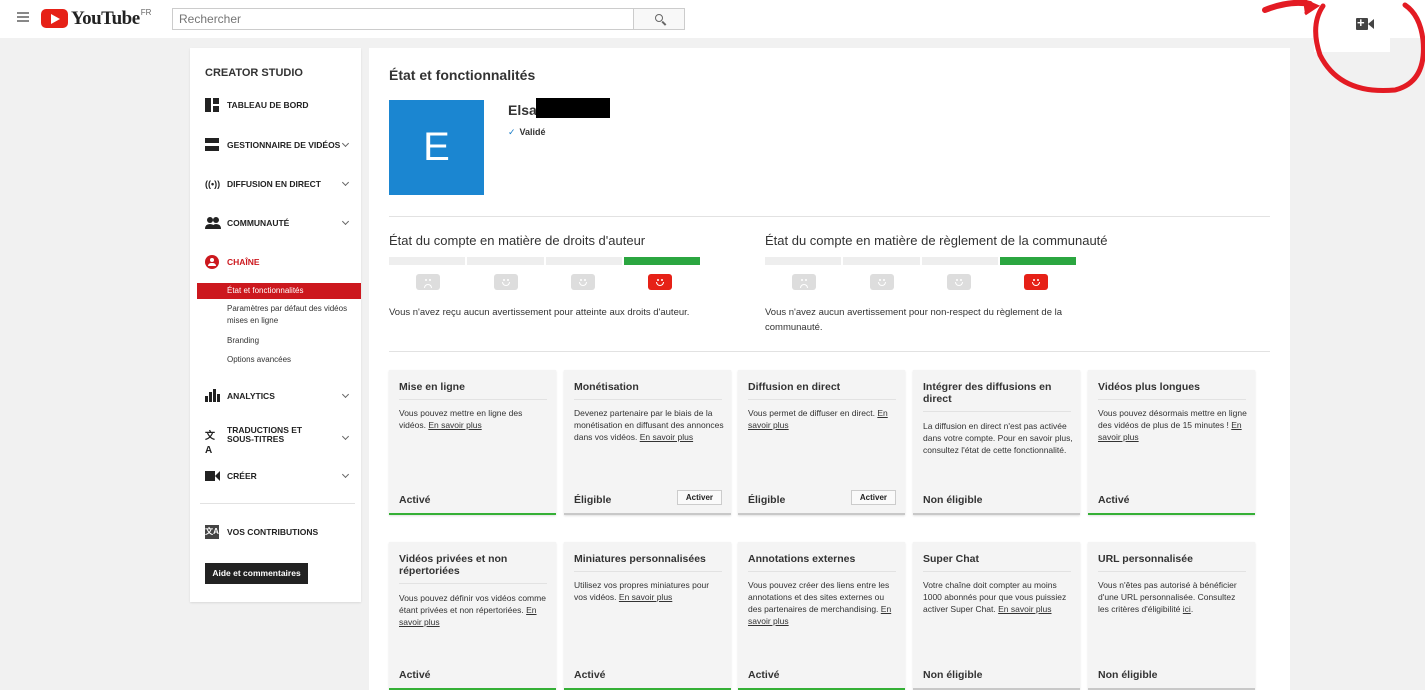 The image size is (1425, 690). What do you see at coordinates (997, 396) in the screenshot?
I see `feature-title: Intégrer des diffusions en direct` at bounding box center [997, 396].